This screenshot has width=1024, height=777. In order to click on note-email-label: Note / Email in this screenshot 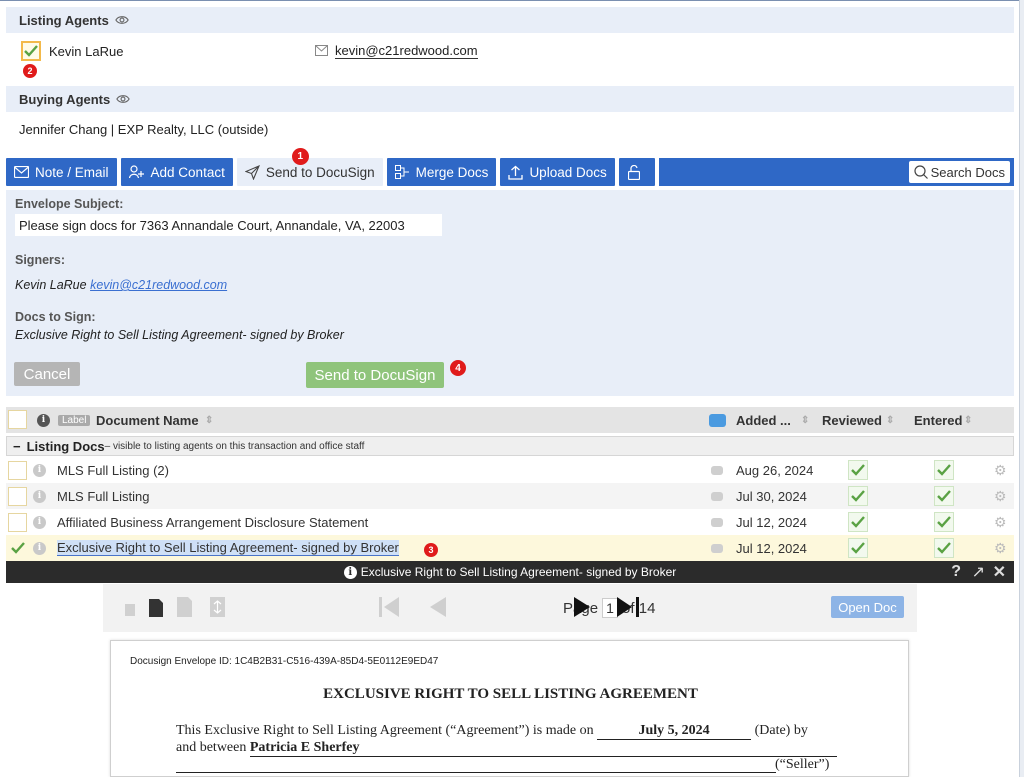, I will do `click(72, 172)`.